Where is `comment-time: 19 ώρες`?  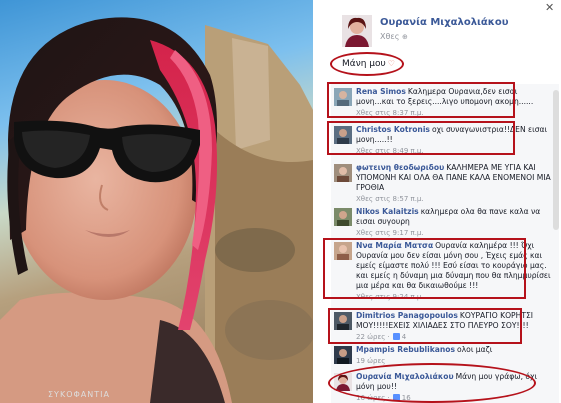 comment-time: 19 ώρες is located at coordinates (454, 361).